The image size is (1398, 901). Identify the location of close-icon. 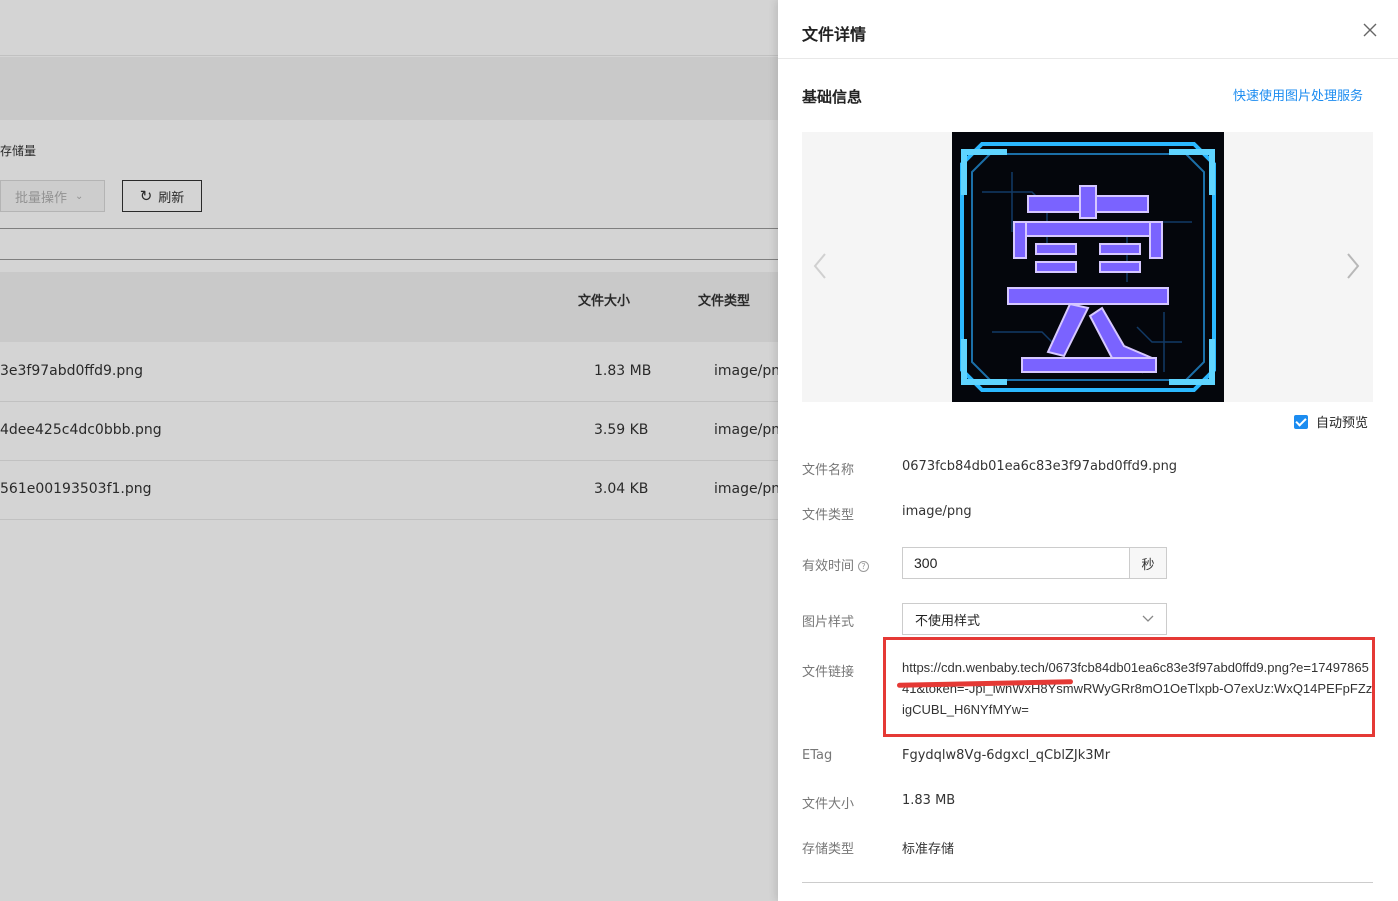
(1370, 30).